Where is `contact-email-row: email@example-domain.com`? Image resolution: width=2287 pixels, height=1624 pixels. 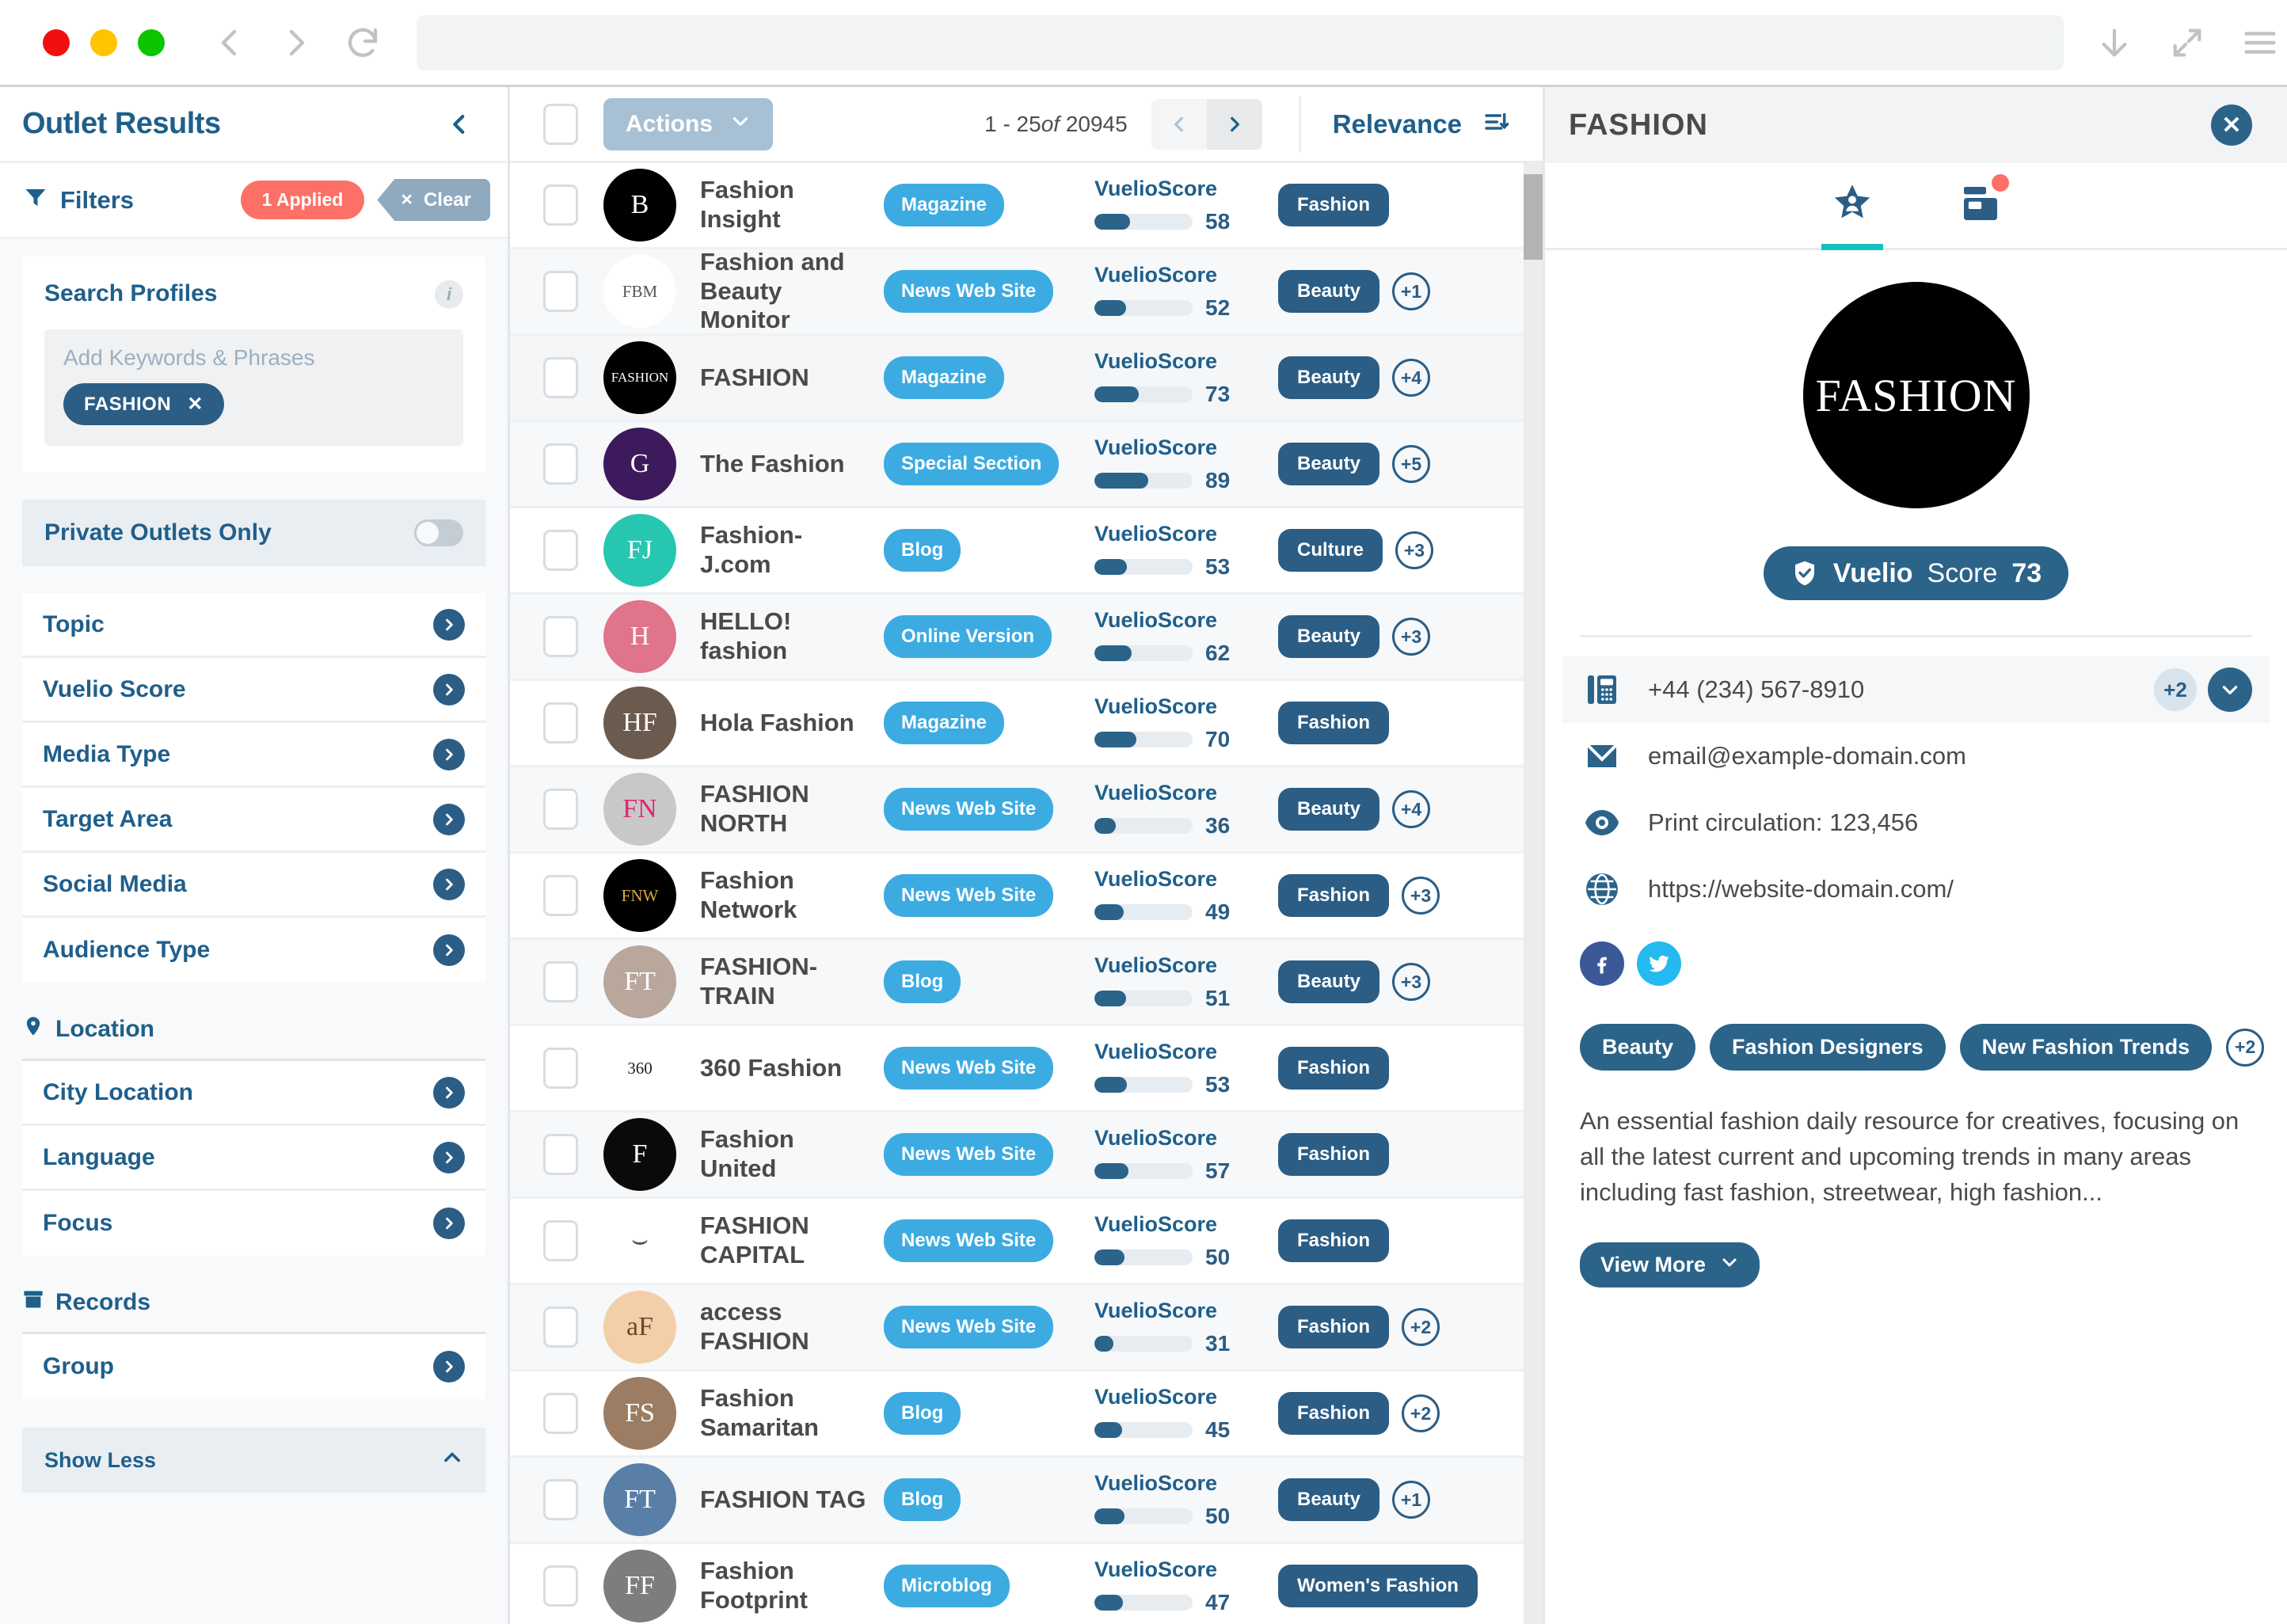
contact-email-row: email@example-domain.com is located at coordinates (1916, 756).